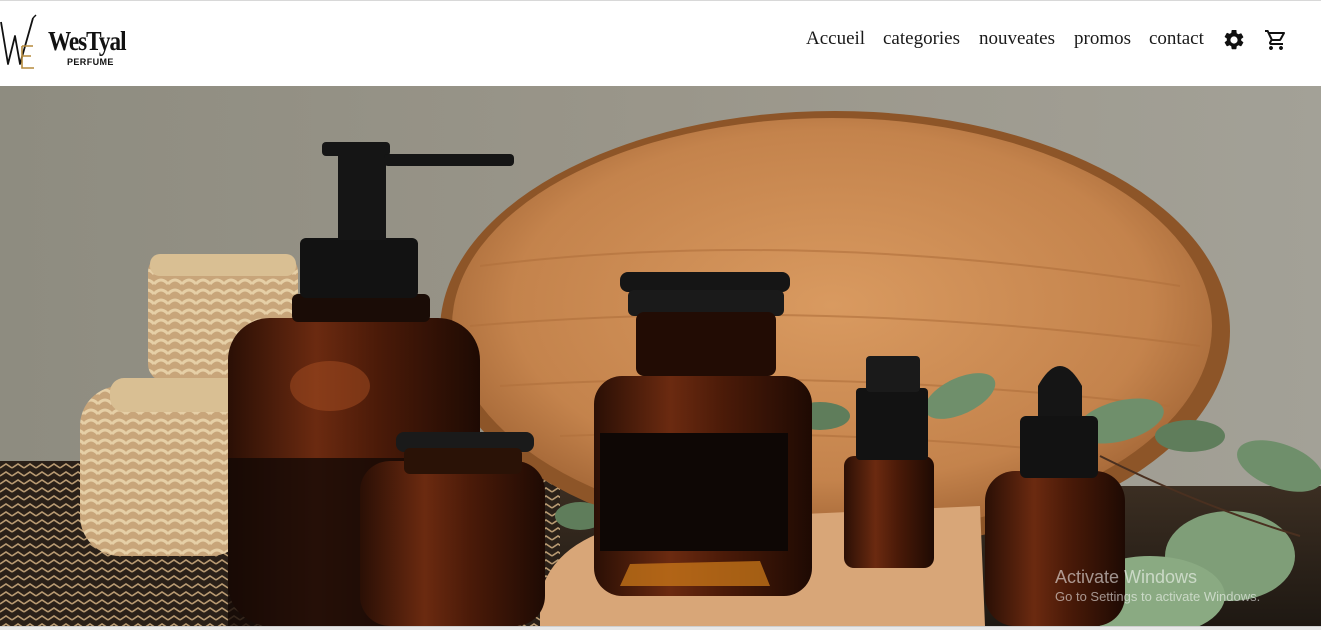 The image size is (1321, 630). What do you see at coordinates (921, 39) in the screenshot?
I see `nav-link-categories: categories` at bounding box center [921, 39].